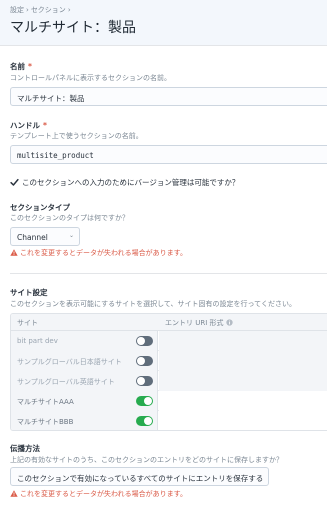  What do you see at coordinates (90, 78) in the screenshot?
I see `name-instructions: コントロールパネルに表示するセクションの名前。` at bounding box center [90, 78].